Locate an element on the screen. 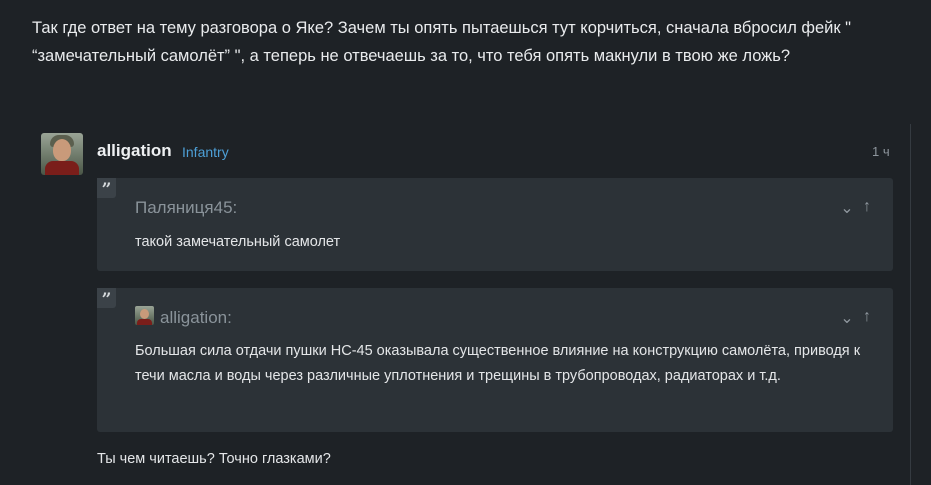  avatar-head is located at coordinates (62, 150).